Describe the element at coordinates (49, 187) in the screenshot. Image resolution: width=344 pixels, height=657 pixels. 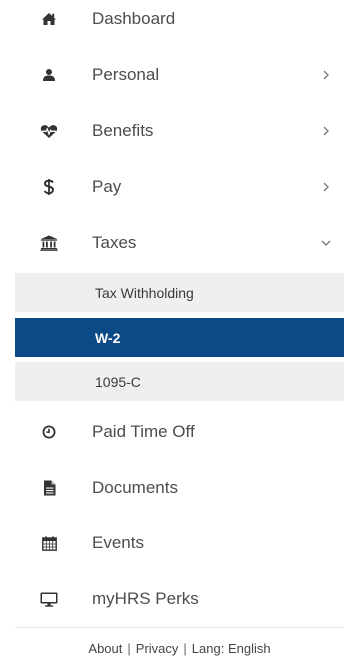
I see `dollar-icon` at that location.